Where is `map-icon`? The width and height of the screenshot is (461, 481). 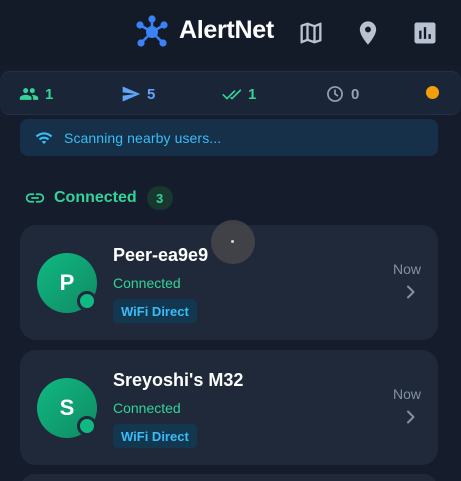
map-icon is located at coordinates (311, 33).